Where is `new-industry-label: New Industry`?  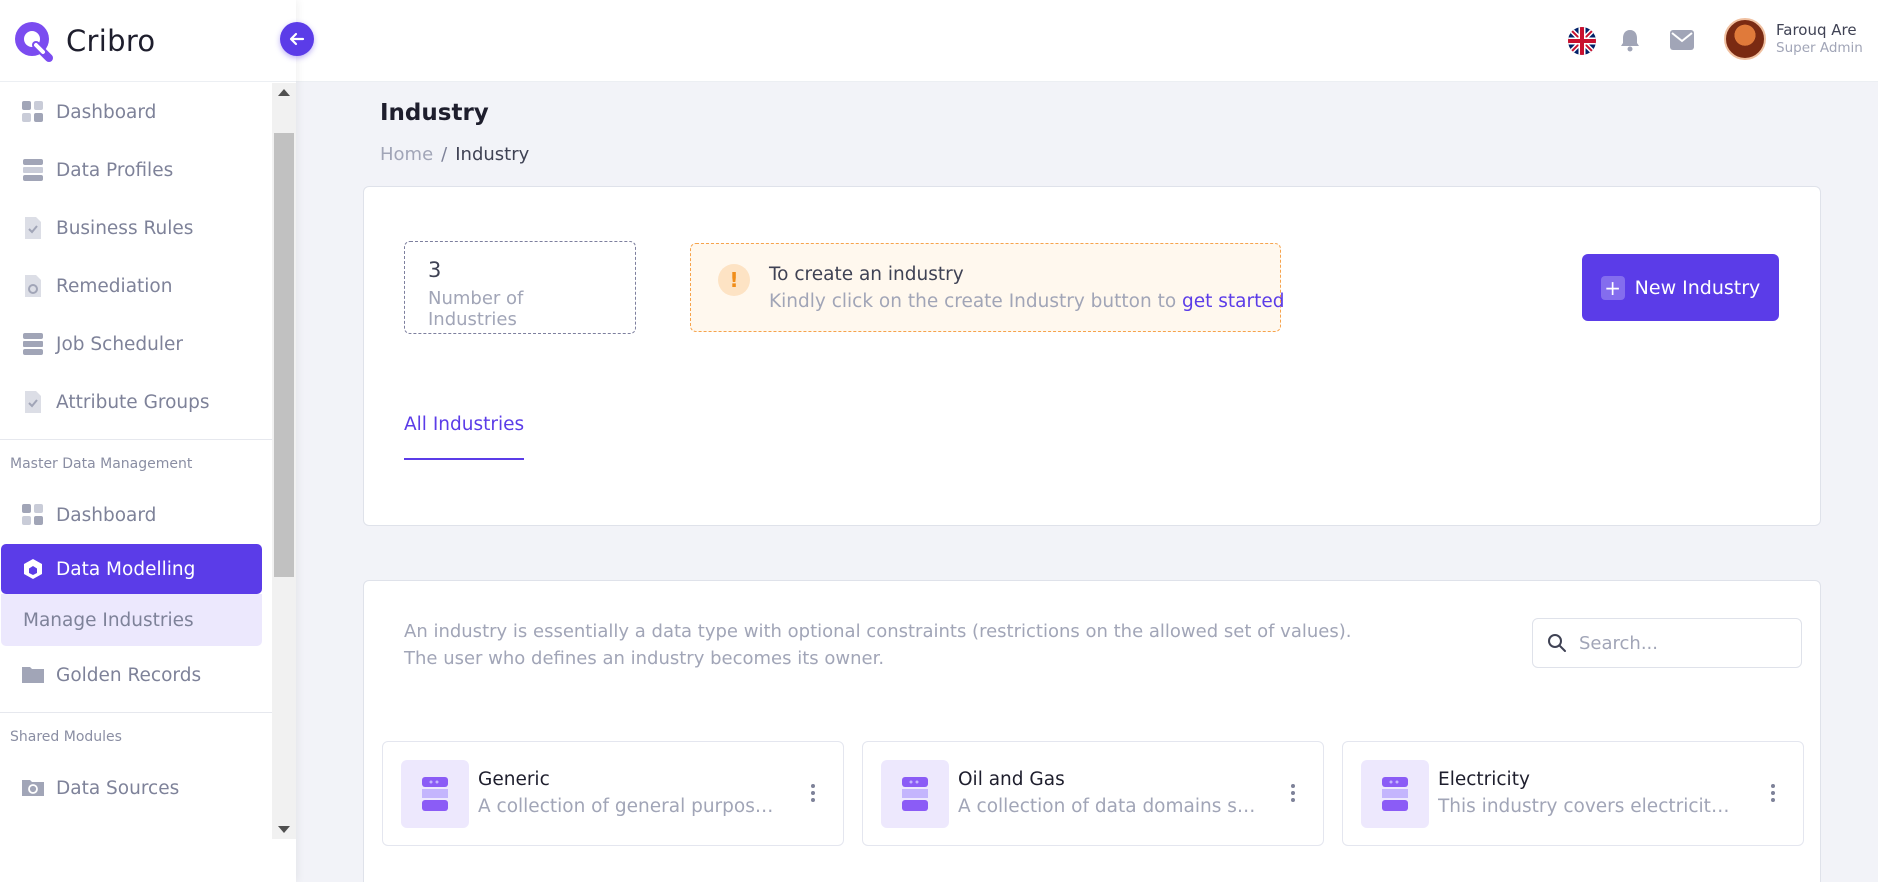
new-industry-label: New Industry is located at coordinates (1697, 287).